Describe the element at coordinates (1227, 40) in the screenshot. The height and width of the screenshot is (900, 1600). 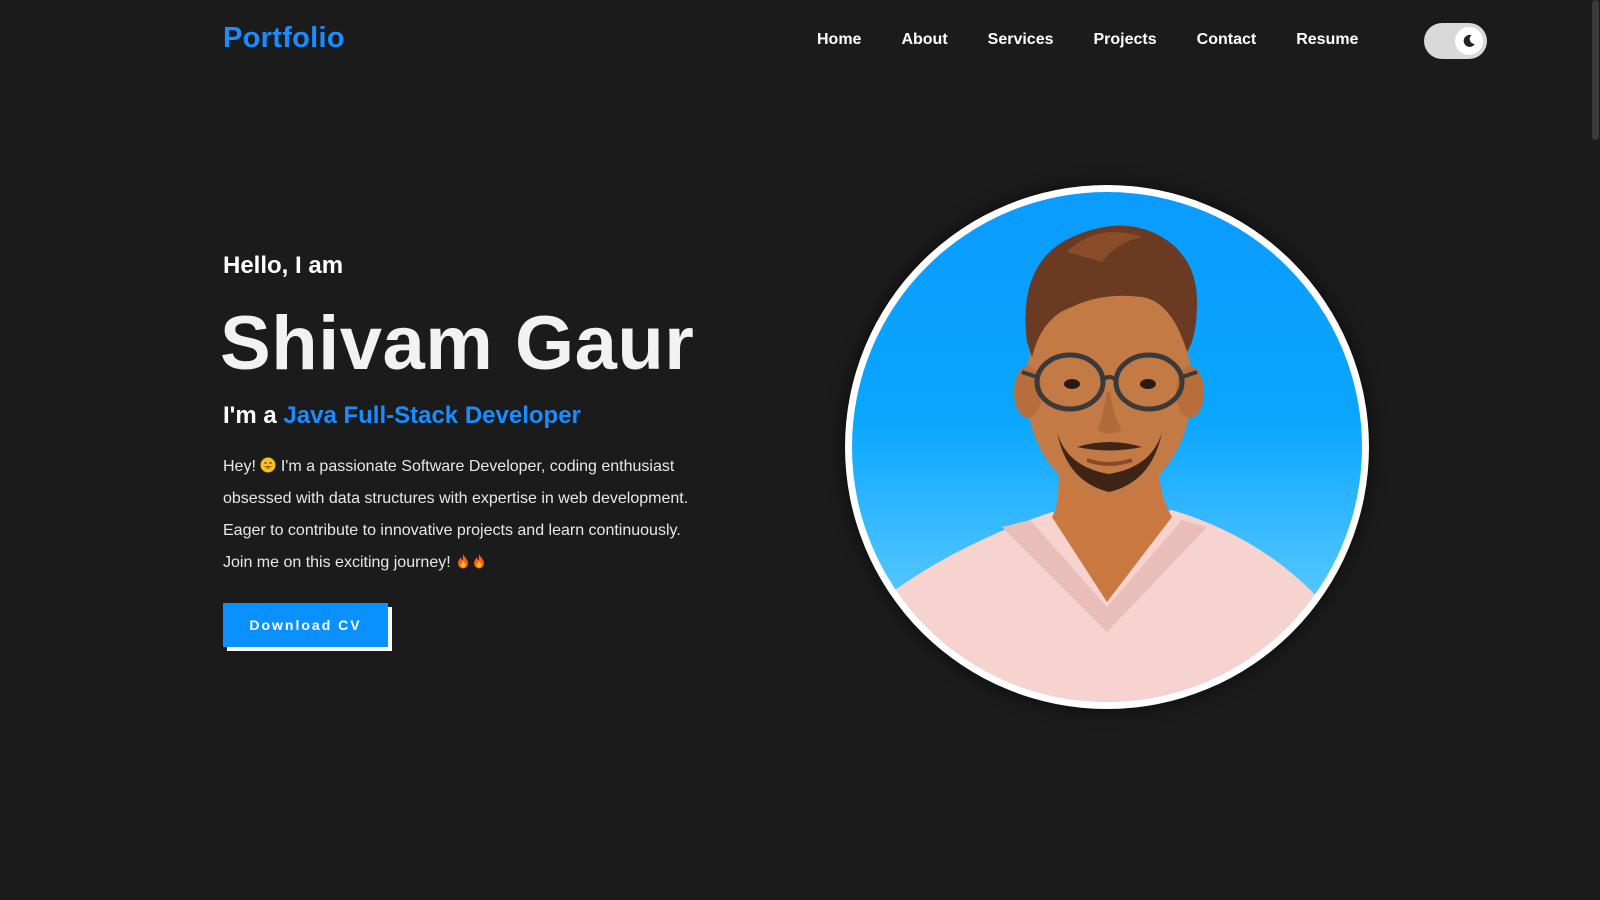
I see `nav-contact: Contact` at that location.